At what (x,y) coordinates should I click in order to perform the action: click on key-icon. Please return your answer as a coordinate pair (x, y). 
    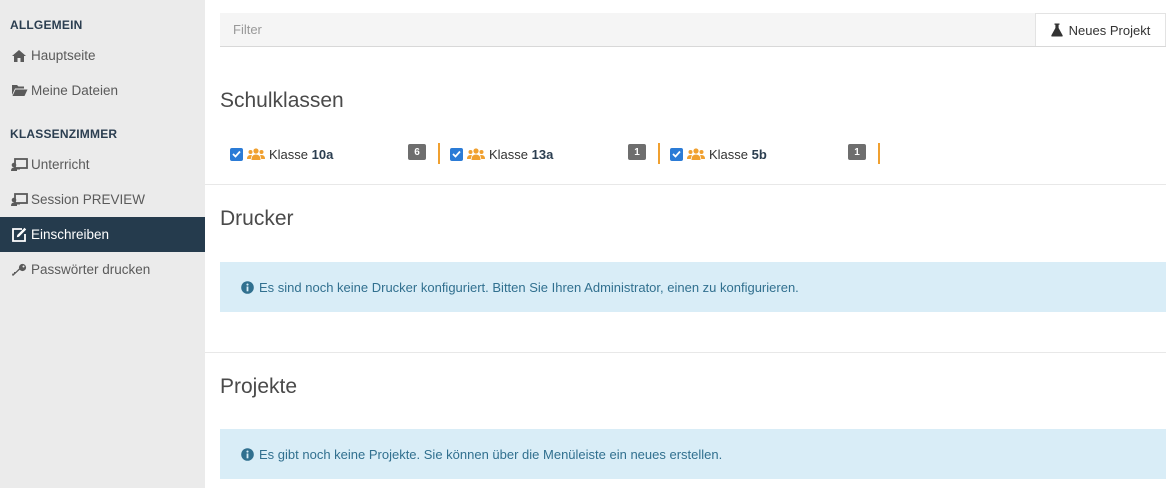
    Looking at the image, I should click on (19, 270).